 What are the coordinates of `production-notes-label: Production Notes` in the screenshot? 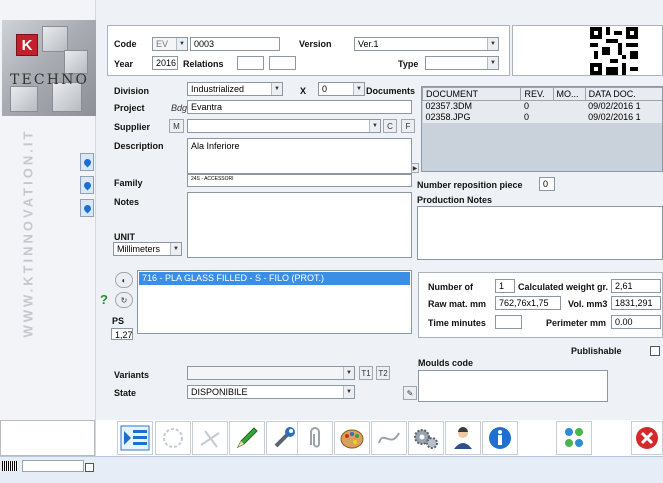 It's located at (455, 200).